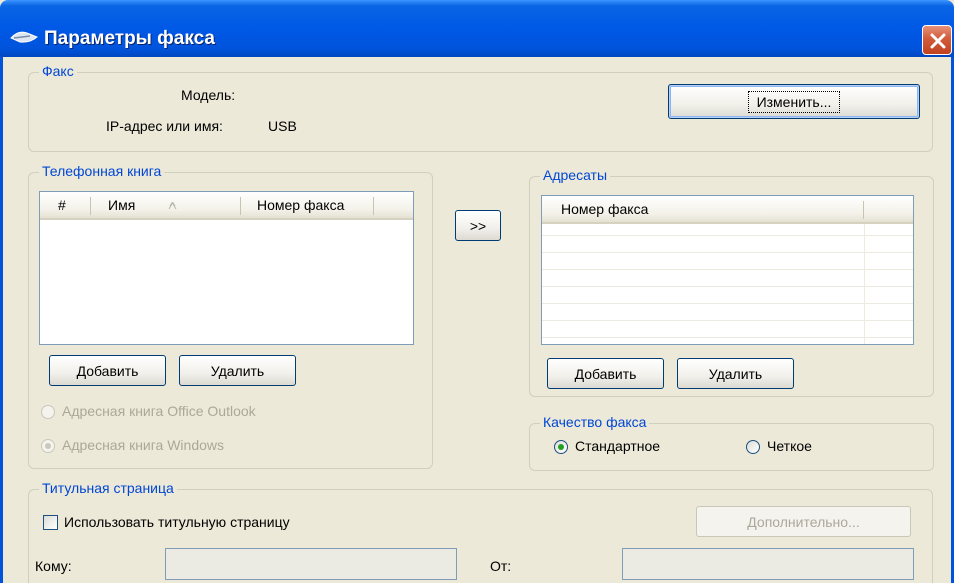 This screenshot has width=954, height=583. Describe the element at coordinates (768, 564) in the screenshot. I see `from-field` at that location.